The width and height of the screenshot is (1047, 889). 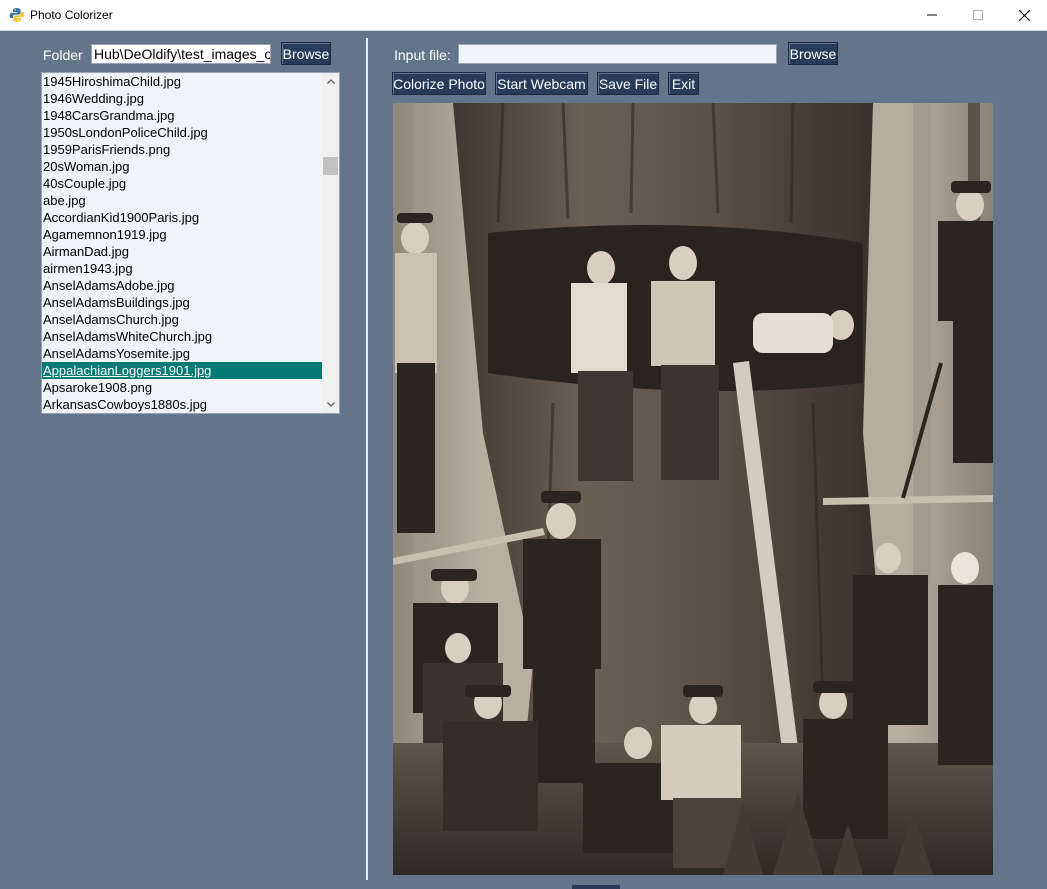 I want to click on file-list-item: 1959ParisFriends.png, so click(x=182, y=149).